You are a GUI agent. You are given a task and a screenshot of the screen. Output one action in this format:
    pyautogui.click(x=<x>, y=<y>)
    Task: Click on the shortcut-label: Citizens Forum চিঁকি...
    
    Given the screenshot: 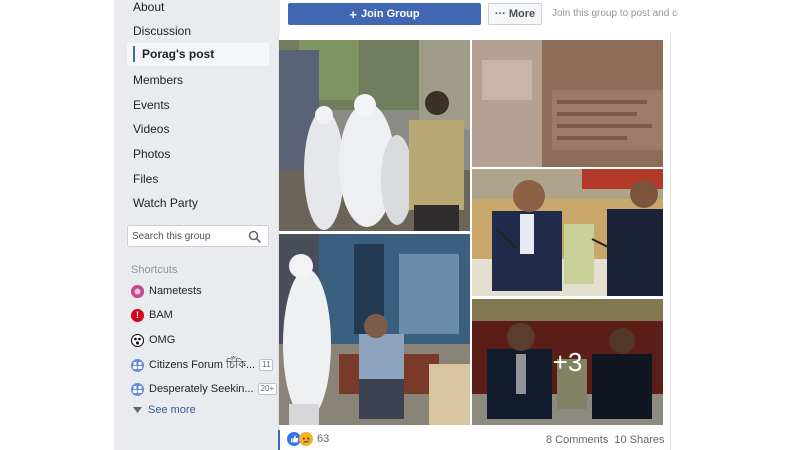 What is the action you would take?
    pyautogui.click(x=202, y=364)
    